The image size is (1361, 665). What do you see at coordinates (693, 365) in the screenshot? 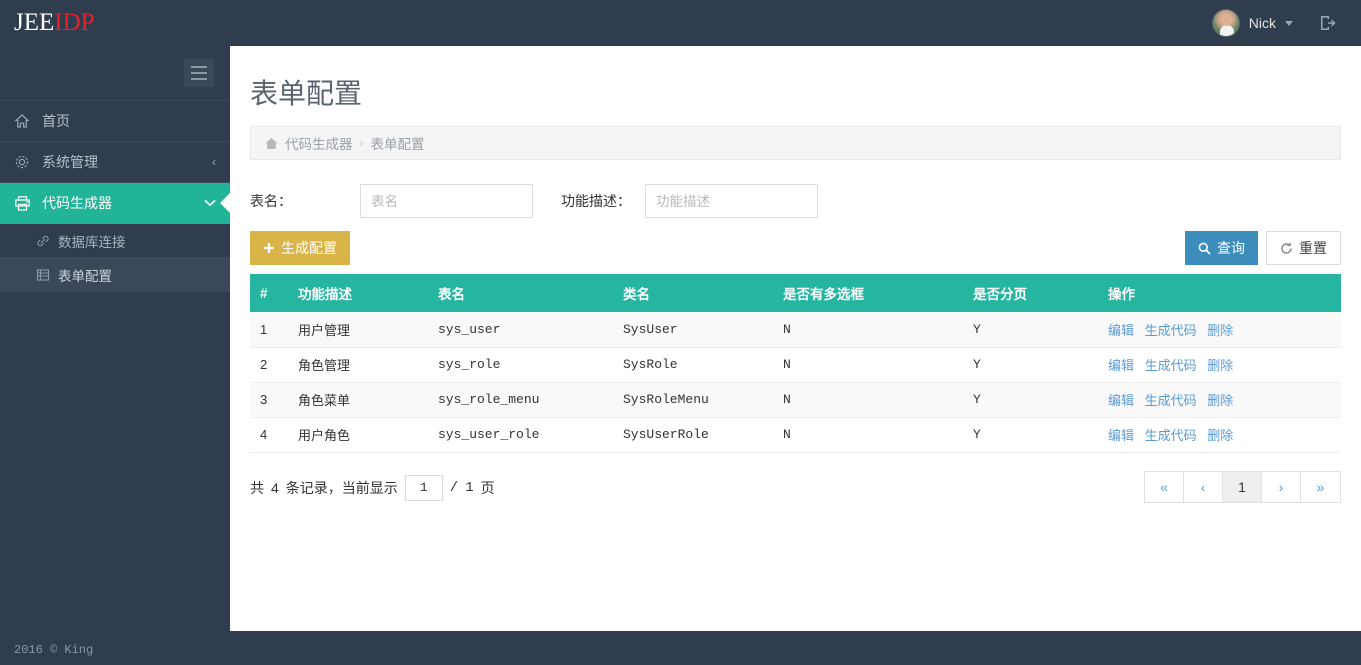
I see `cell-class: SysRole` at bounding box center [693, 365].